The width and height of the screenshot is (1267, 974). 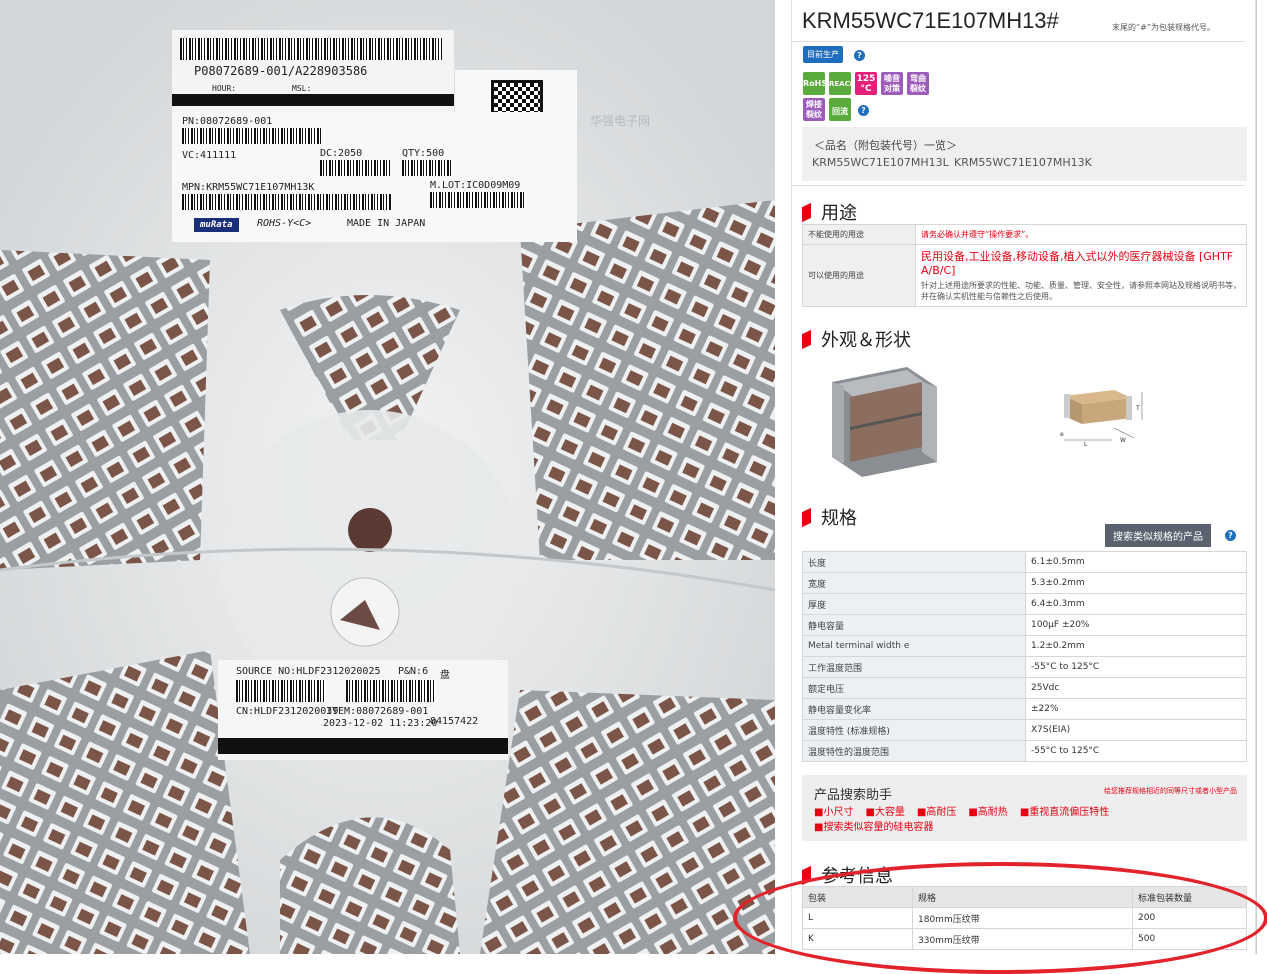 What do you see at coordinates (856, 339) in the screenshot?
I see `section-appearance-title: 外观＆形状` at bounding box center [856, 339].